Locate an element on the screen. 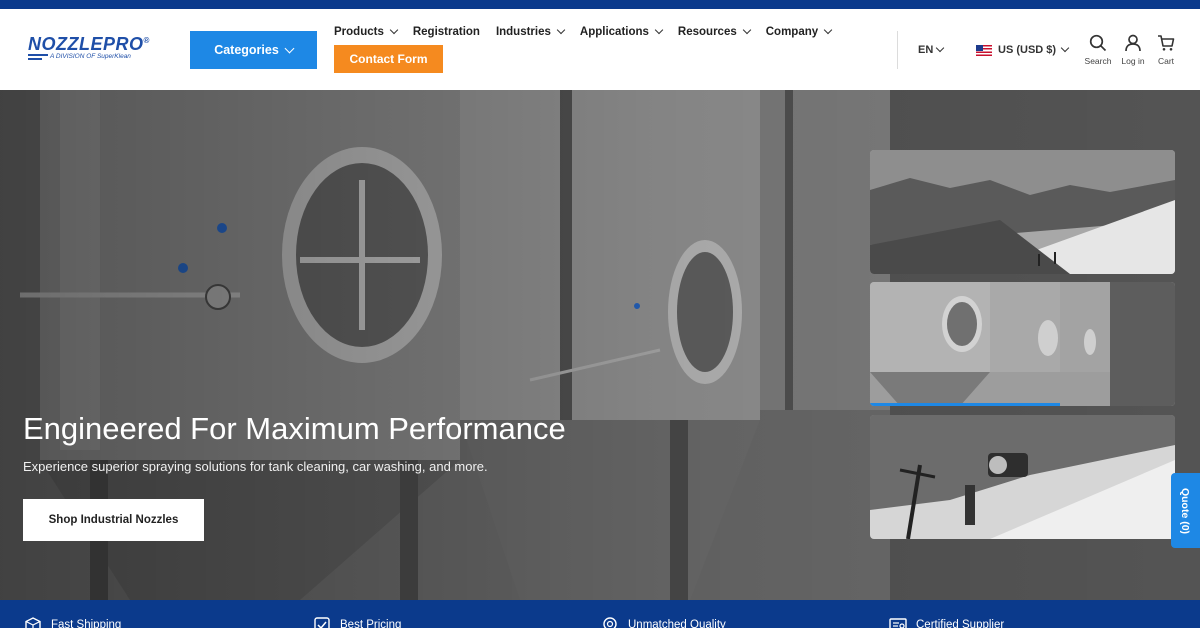  feature-certified-supplier: Certified Supplier is located at coordinates (946, 622).